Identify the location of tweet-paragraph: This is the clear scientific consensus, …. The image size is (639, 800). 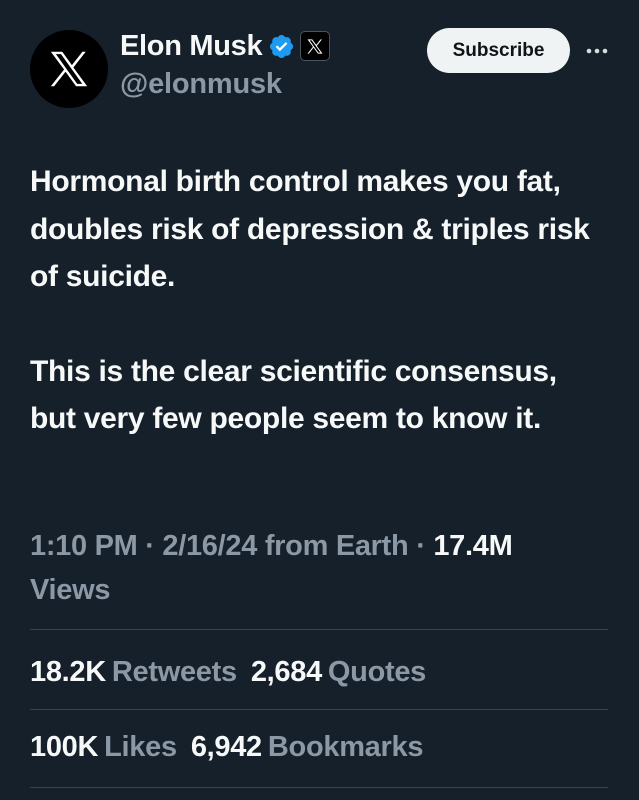
(293, 395).